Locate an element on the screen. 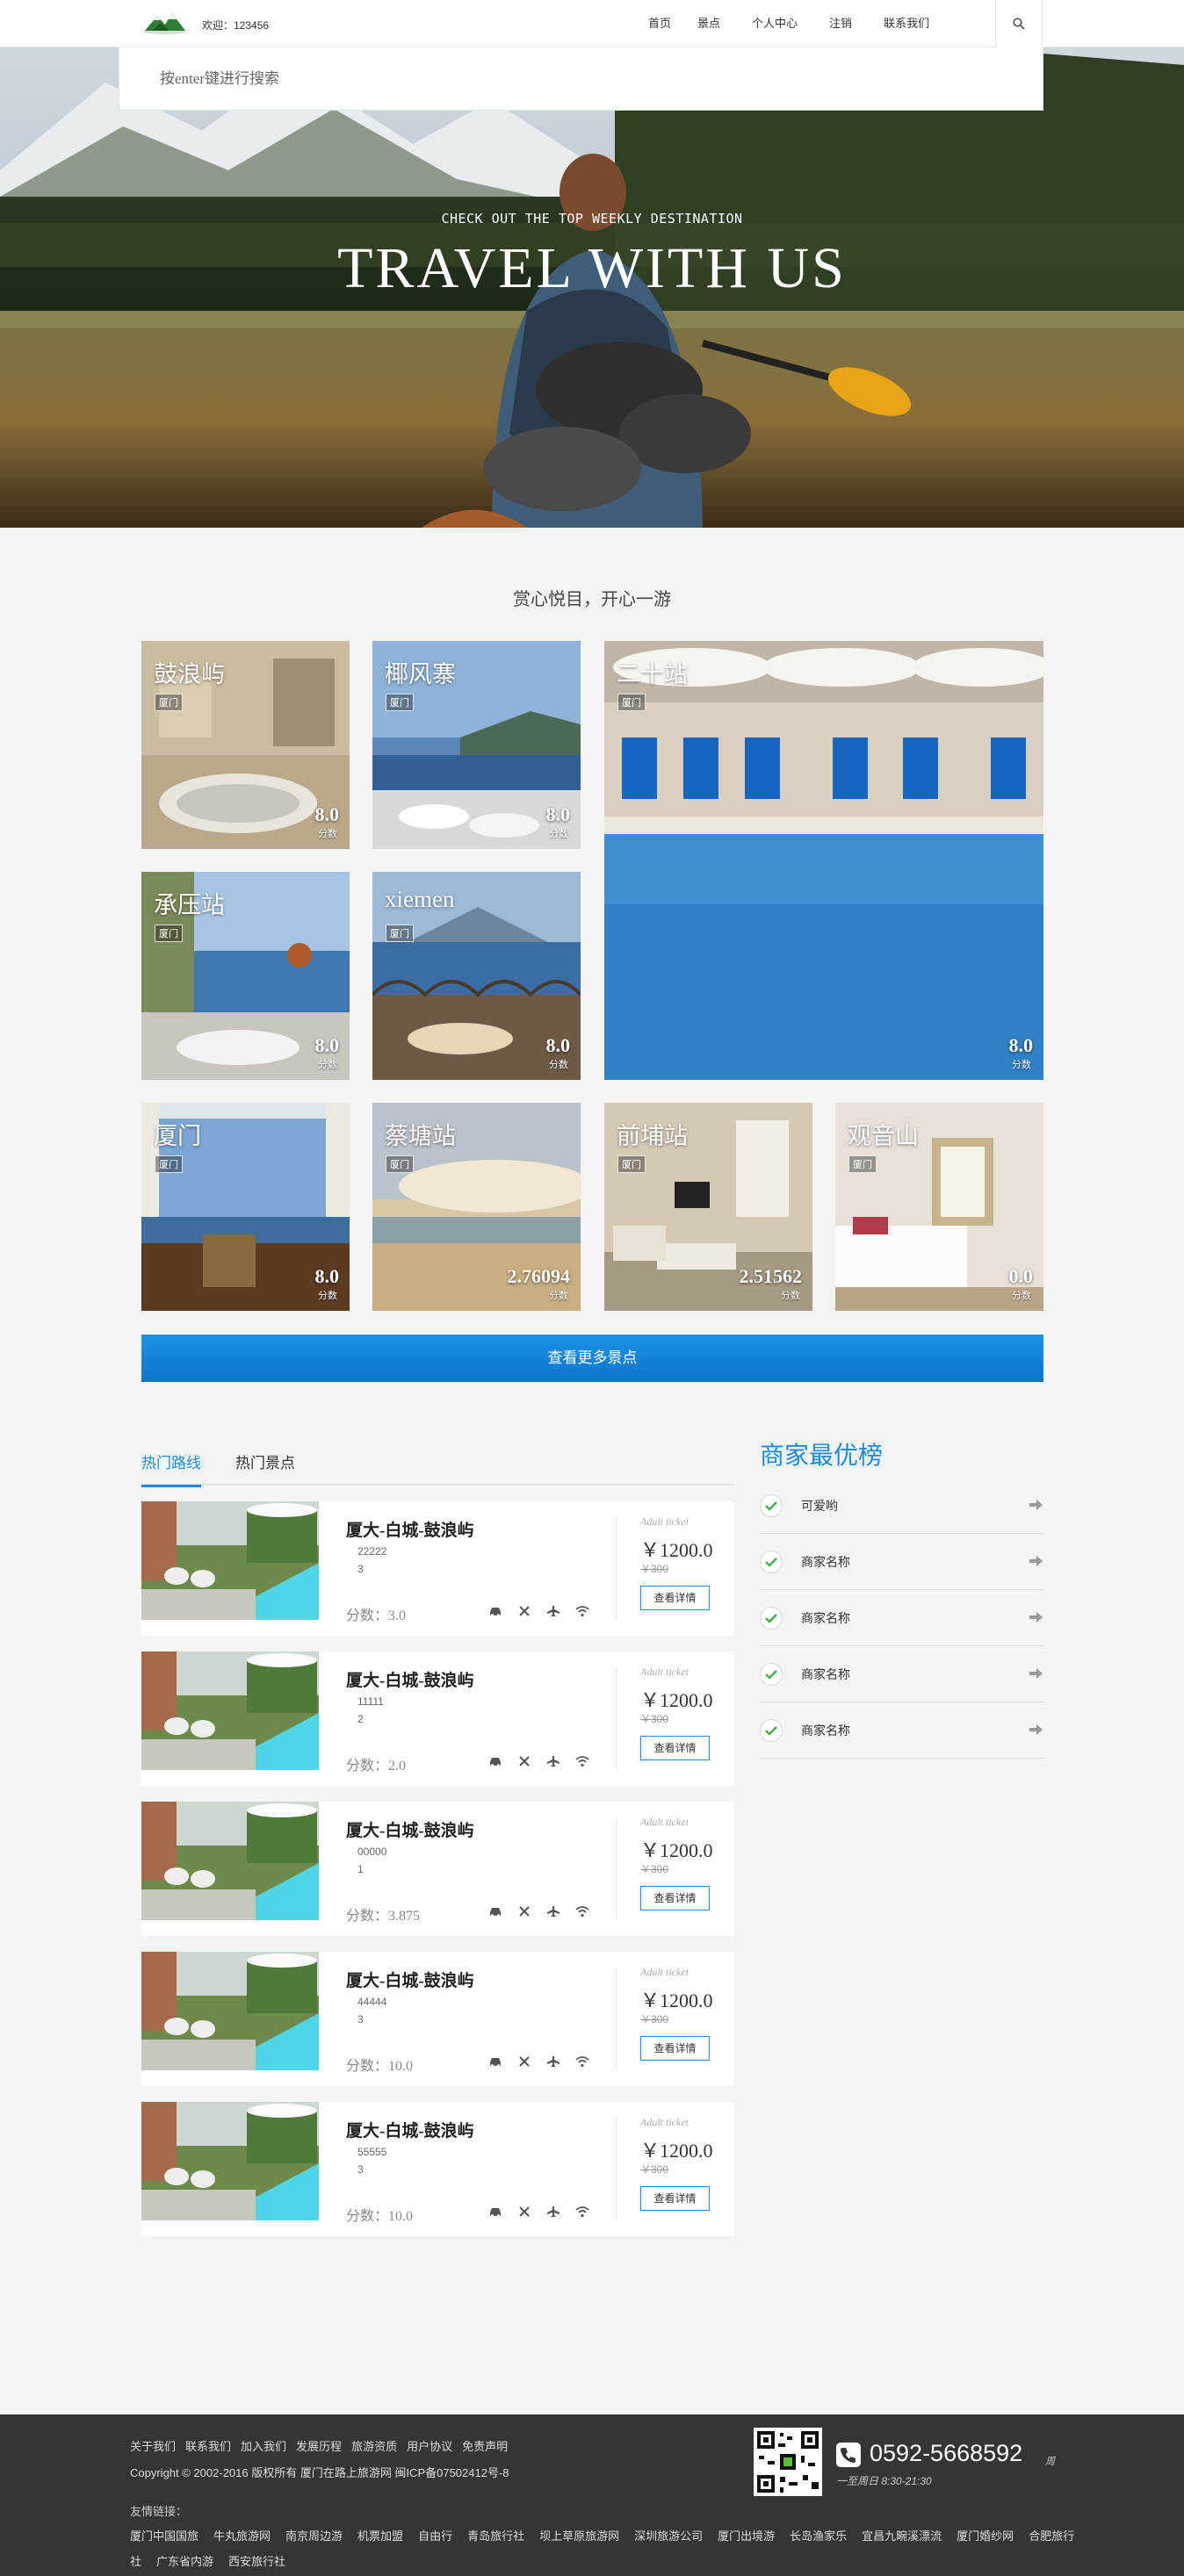 The image size is (1184, 2576). footer-link-contact: 联系我们 is located at coordinates (208, 2445).